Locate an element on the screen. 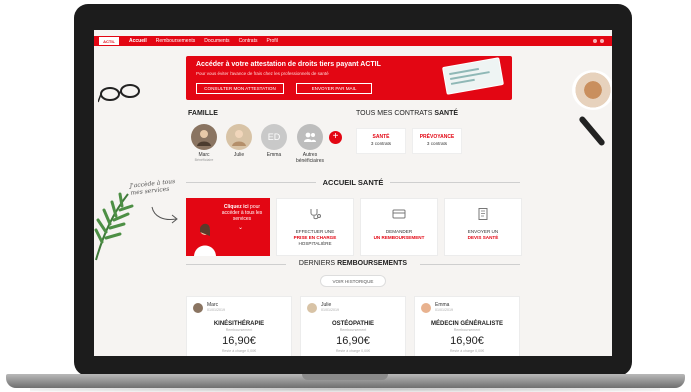 This screenshot has height=392, width=691. tile-text: ENVOYER UN DEVIS SANTÉ is located at coordinates (483, 235).